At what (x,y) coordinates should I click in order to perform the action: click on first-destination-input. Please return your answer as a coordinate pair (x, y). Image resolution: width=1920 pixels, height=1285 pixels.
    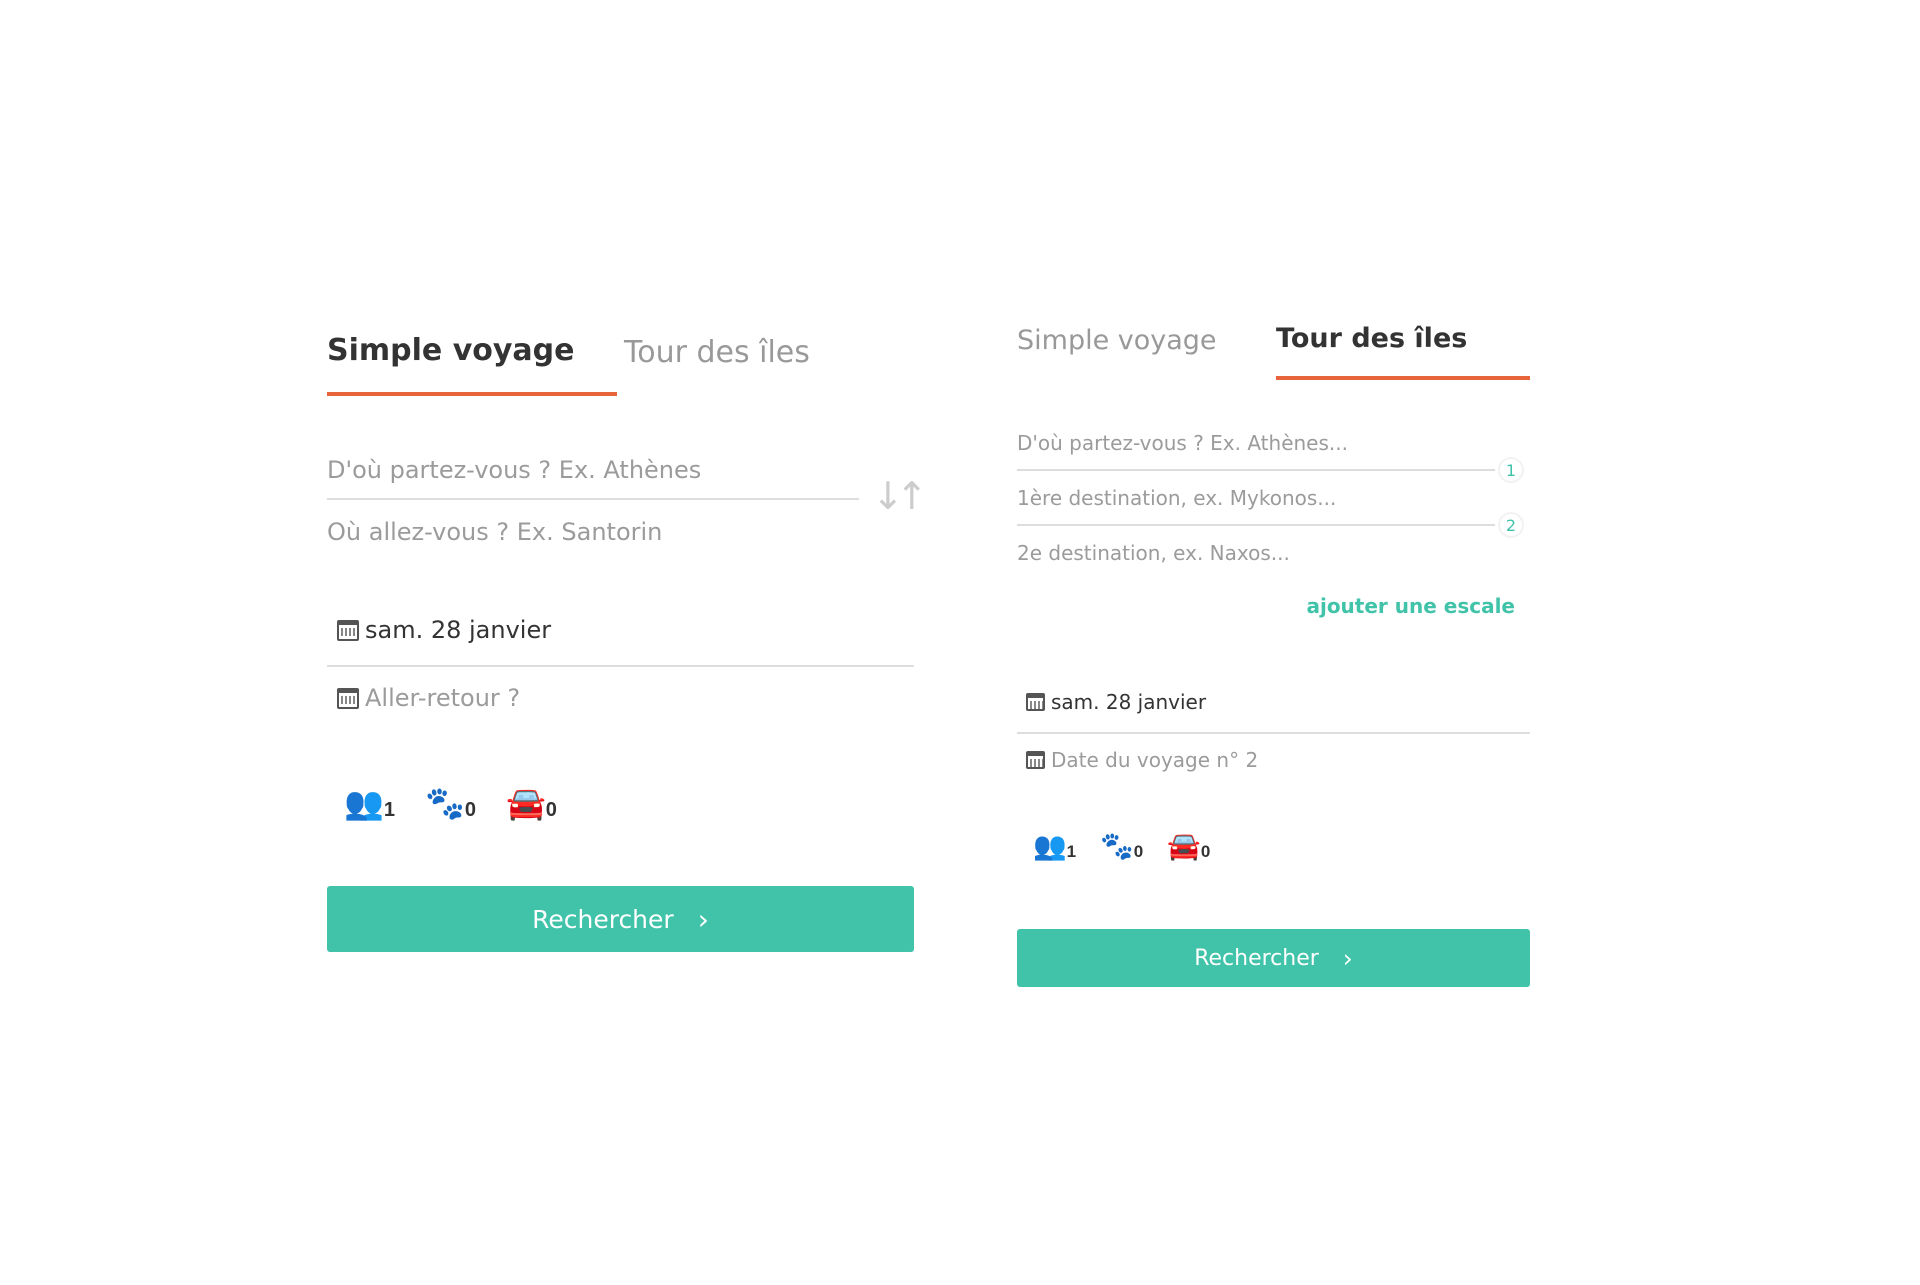
    Looking at the image, I should click on (1257, 498).